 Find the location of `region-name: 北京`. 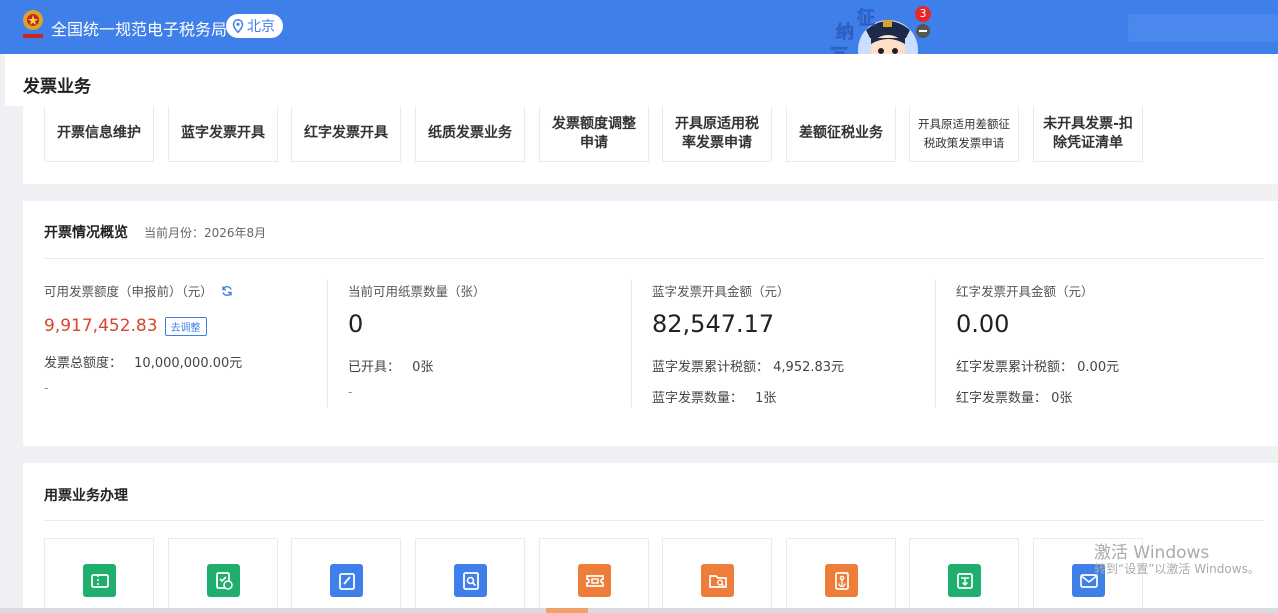

region-name: 北京 is located at coordinates (261, 27).